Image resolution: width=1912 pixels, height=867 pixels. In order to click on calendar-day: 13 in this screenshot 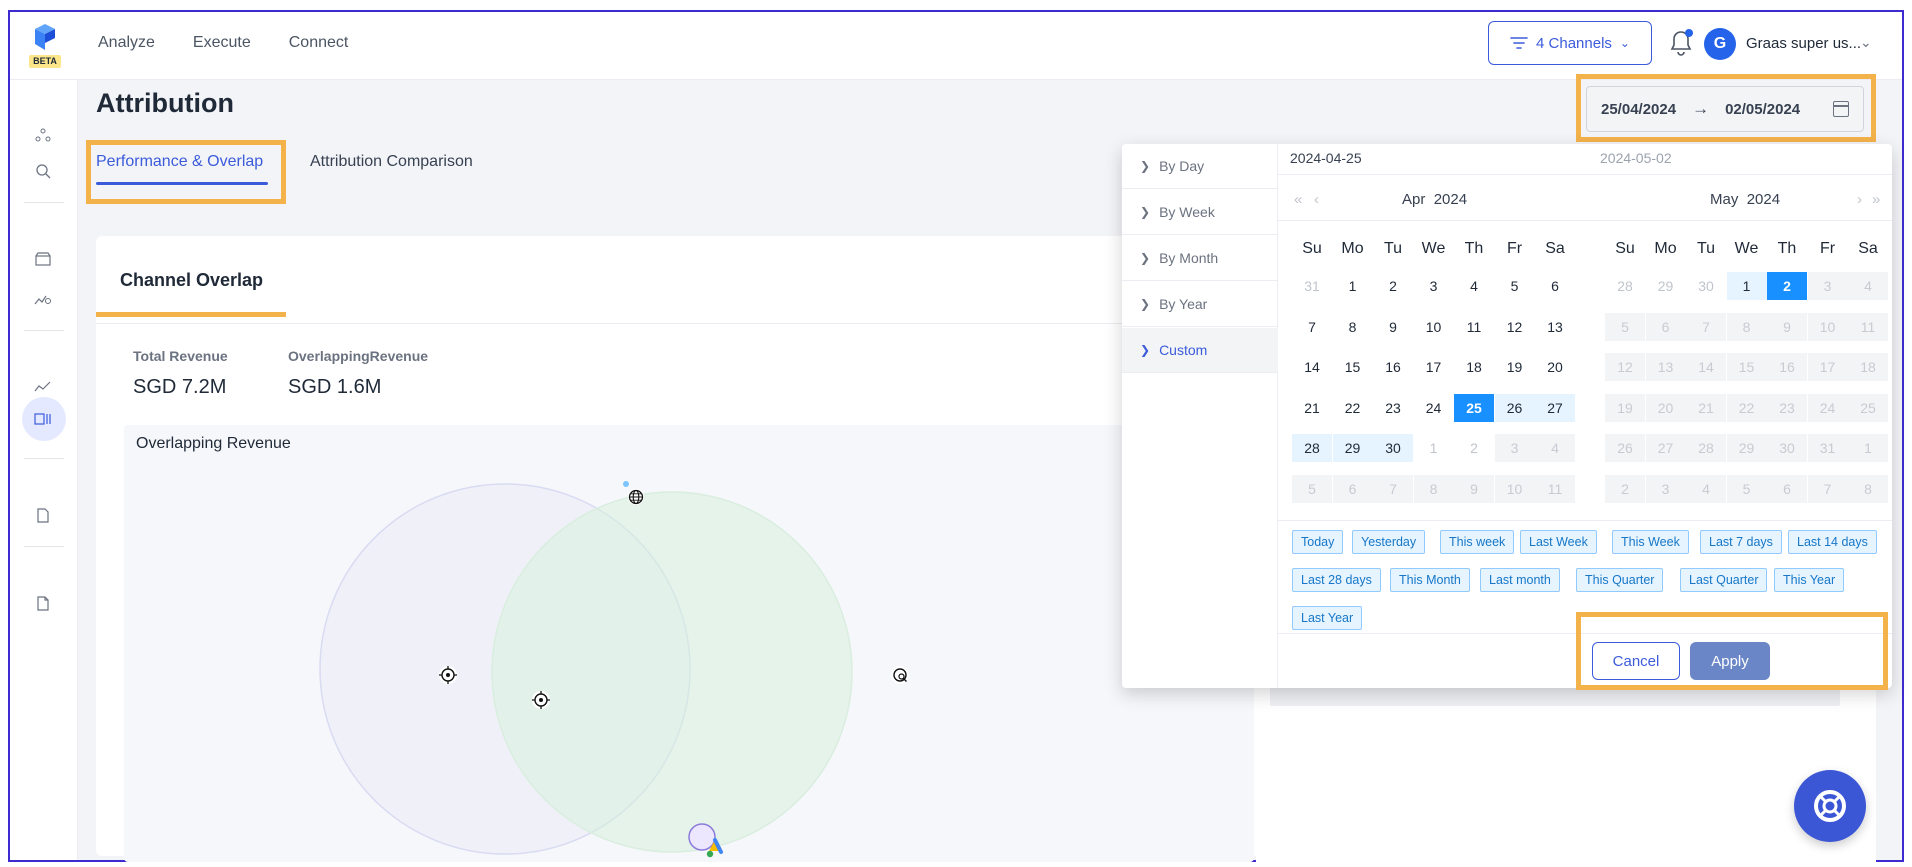, I will do `click(1555, 327)`.